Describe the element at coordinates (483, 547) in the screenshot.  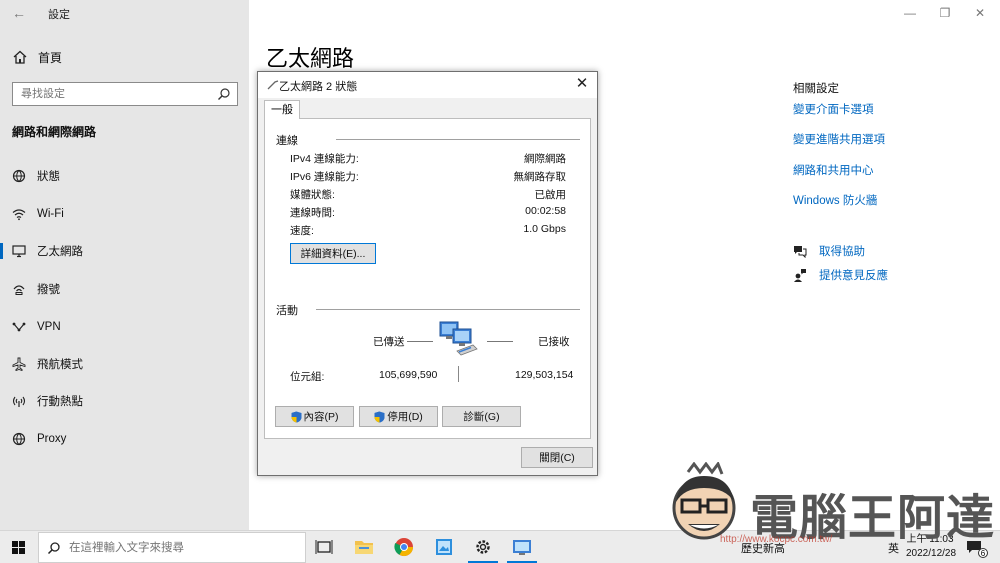
I see `settings-gear-icon` at that location.